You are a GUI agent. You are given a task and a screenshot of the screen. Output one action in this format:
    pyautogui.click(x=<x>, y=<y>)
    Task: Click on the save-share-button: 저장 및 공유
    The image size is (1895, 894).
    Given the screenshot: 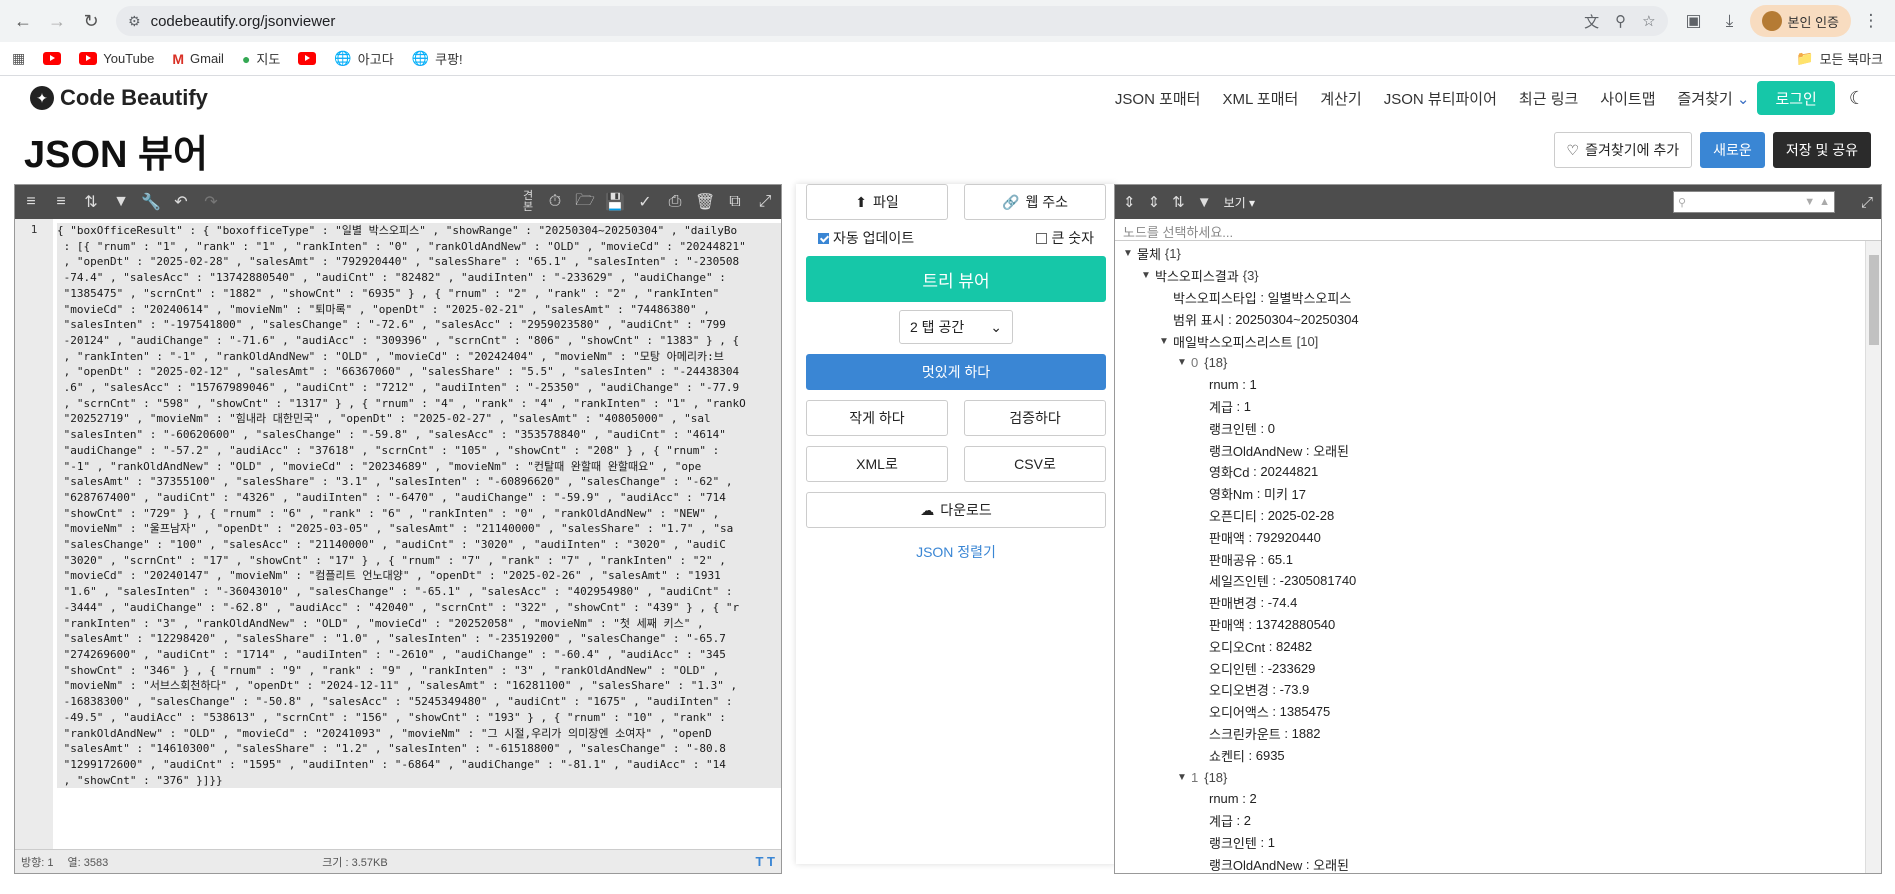 What is the action you would take?
    pyautogui.click(x=1821, y=150)
    